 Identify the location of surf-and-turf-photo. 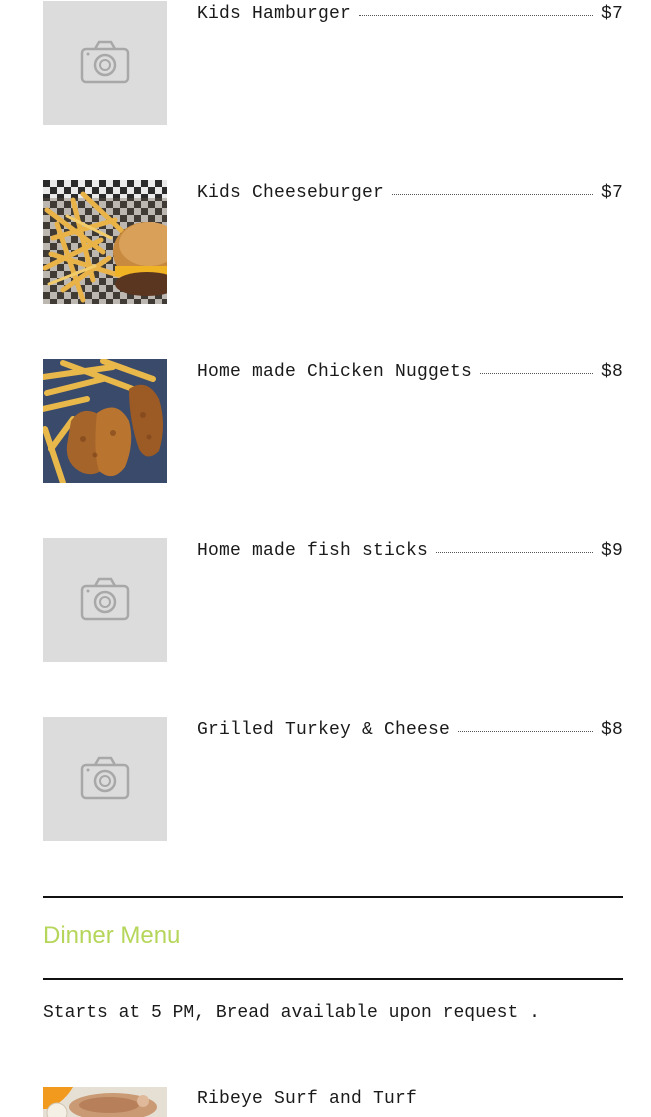
(105, 1102).